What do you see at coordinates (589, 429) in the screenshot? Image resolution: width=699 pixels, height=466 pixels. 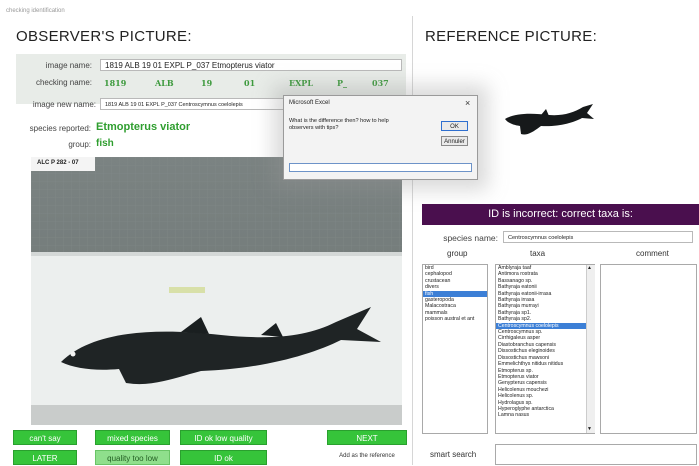 I see `scroll-down-icon: ▼` at bounding box center [589, 429].